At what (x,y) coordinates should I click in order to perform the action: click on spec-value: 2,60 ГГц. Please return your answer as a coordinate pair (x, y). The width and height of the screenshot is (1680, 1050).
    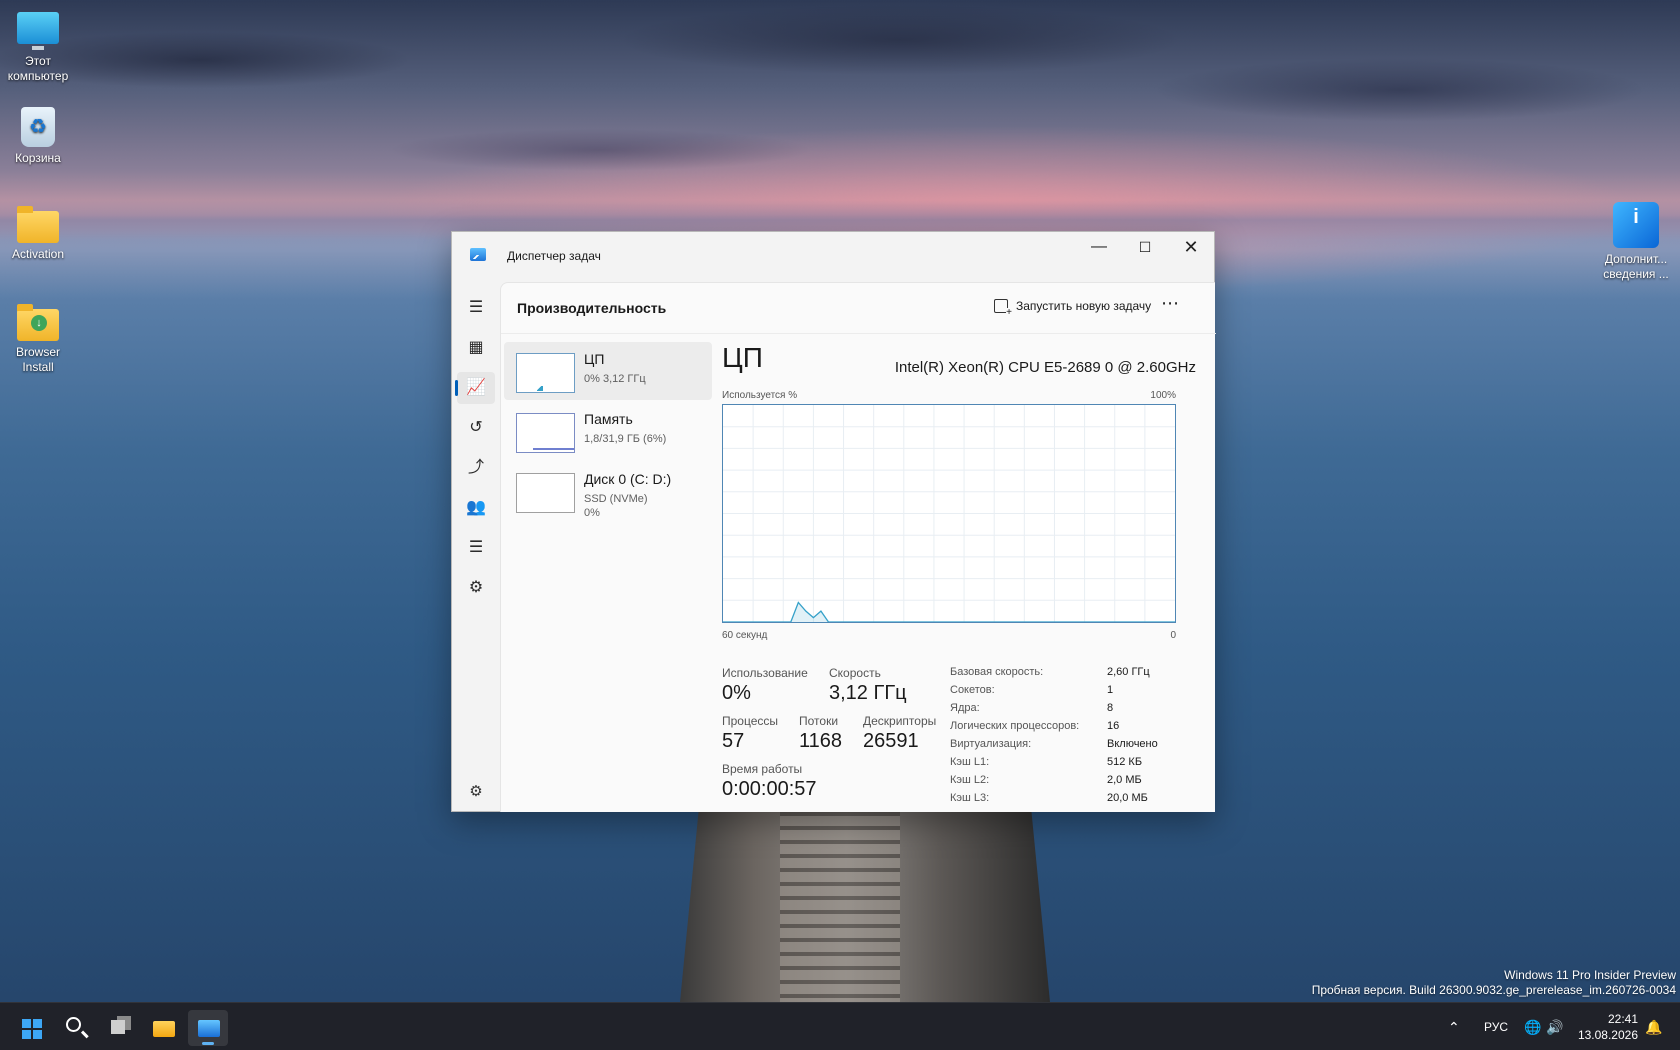
    Looking at the image, I should click on (1128, 672).